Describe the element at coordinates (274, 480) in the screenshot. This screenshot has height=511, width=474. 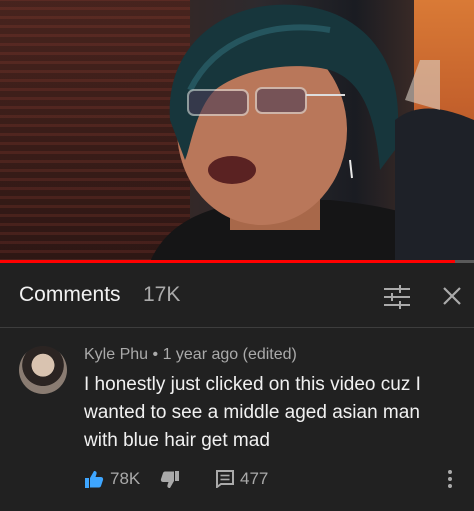
I see `comment-actions: 78K 477` at that location.